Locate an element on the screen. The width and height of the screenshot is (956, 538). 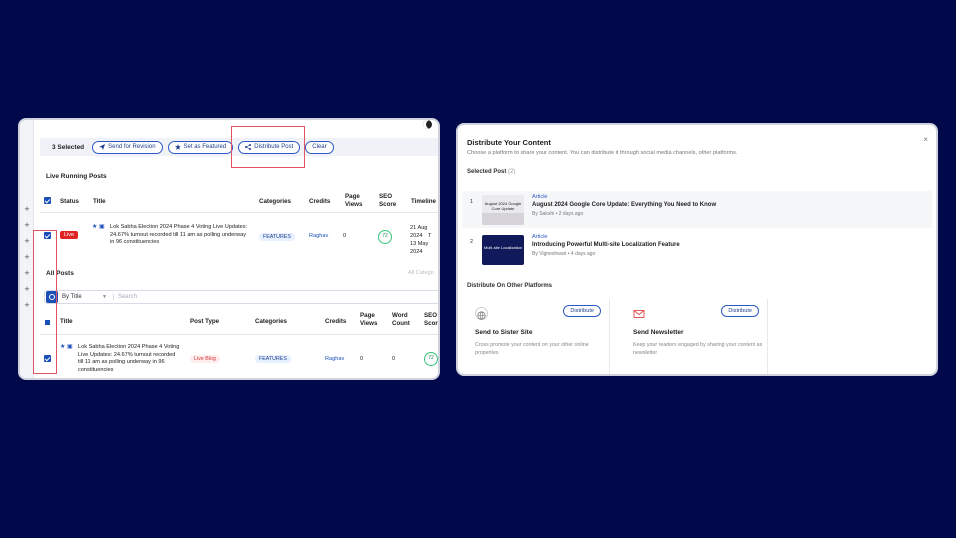
thumbnail-caption: August 2024 Google Core Update is located at coordinates (503, 206).